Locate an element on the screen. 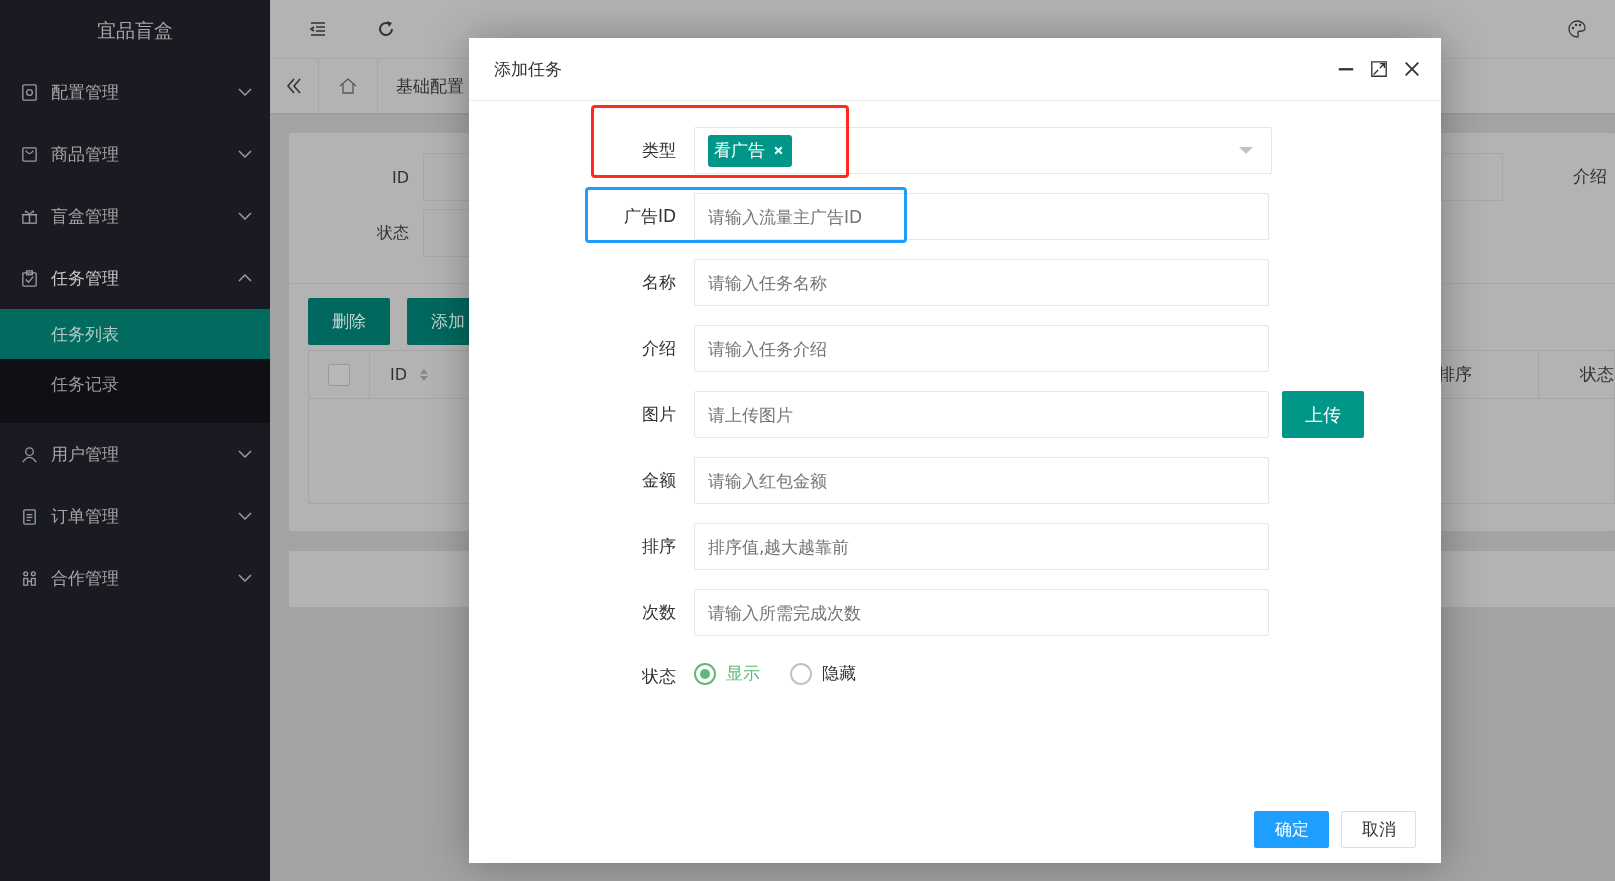 Image resolution: width=1615 pixels, height=881 pixels. input-field: 请输入红包金额 is located at coordinates (981, 480).